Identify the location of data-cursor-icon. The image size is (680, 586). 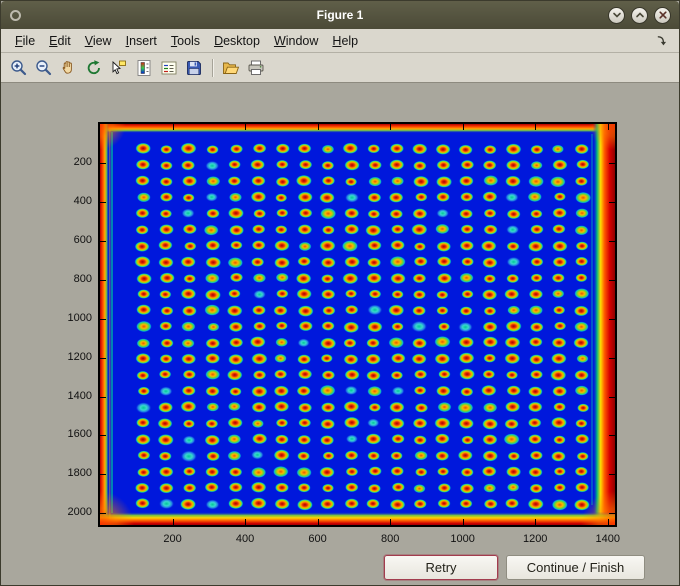
(119, 67).